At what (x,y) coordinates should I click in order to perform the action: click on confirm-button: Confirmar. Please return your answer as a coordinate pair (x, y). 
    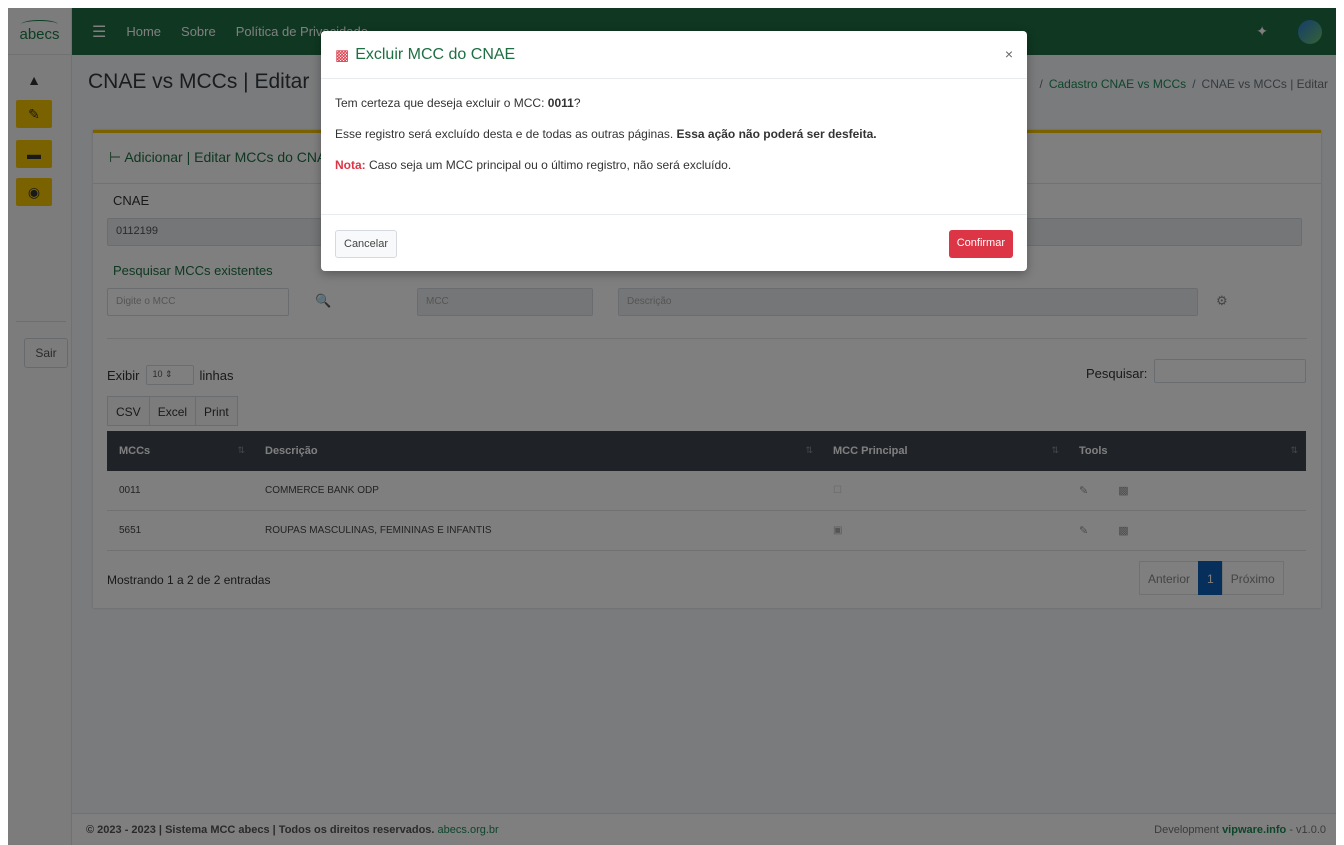
    Looking at the image, I should click on (980, 244).